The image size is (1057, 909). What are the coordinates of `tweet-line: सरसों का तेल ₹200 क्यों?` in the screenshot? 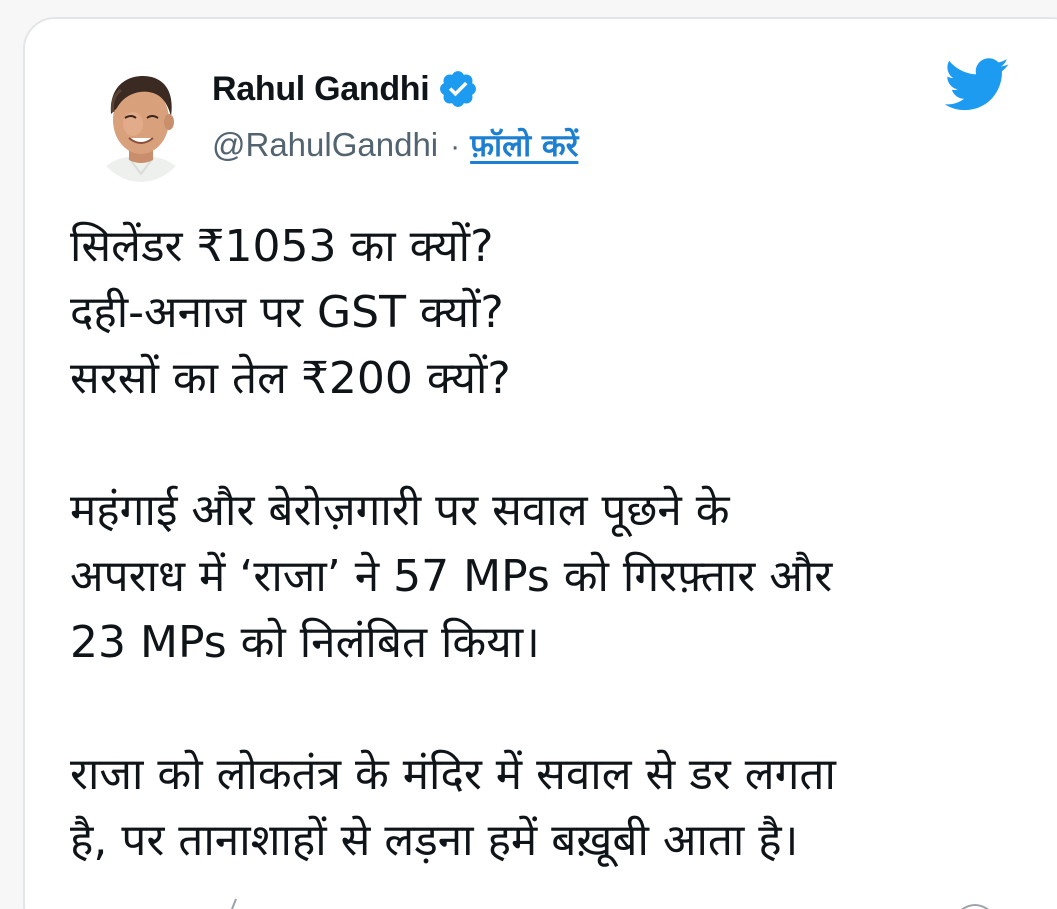 It's located at (290, 378).